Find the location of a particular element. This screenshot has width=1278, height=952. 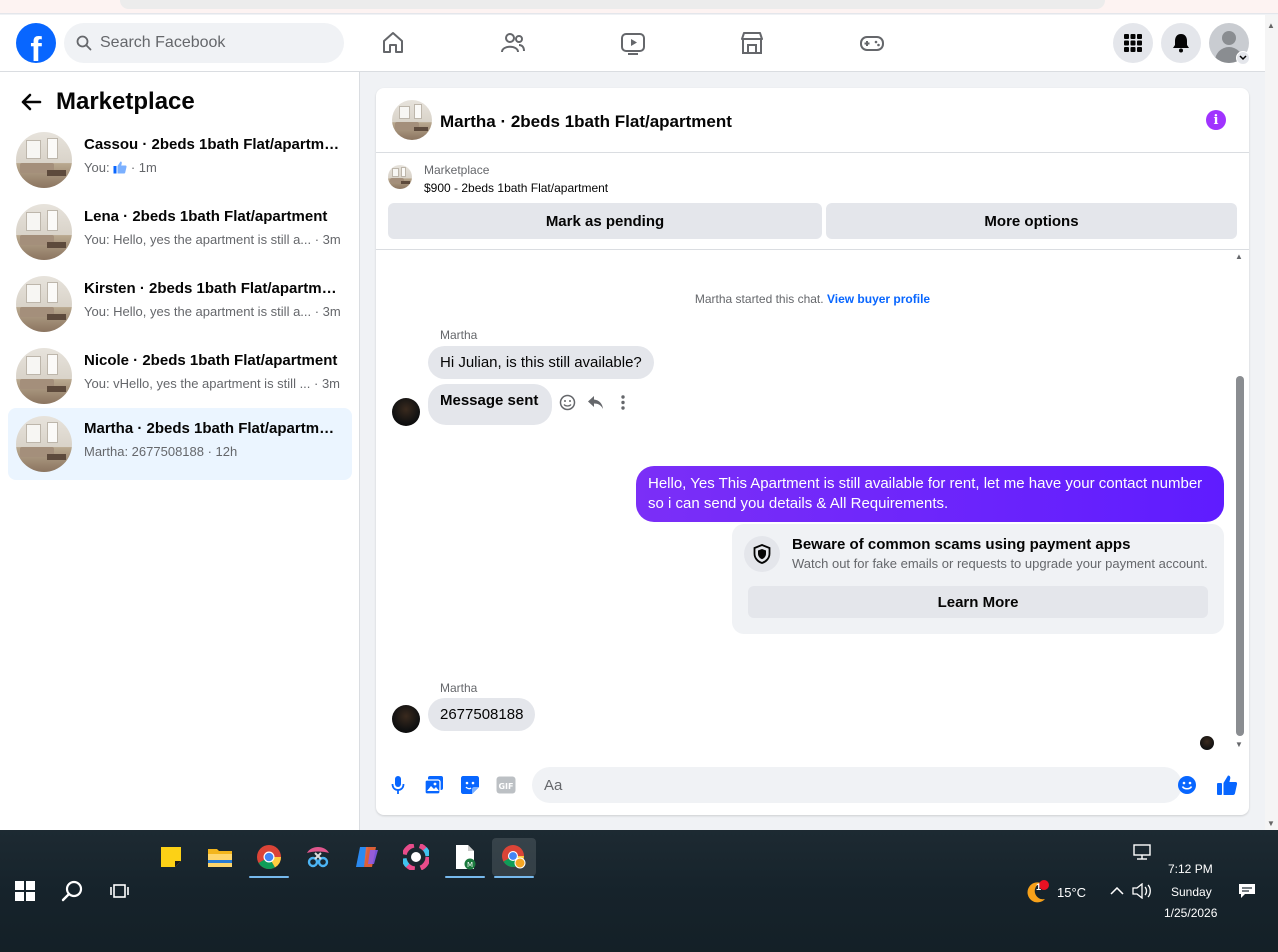

system-text: Martha started this chat. is located at coordinates (759, 299).